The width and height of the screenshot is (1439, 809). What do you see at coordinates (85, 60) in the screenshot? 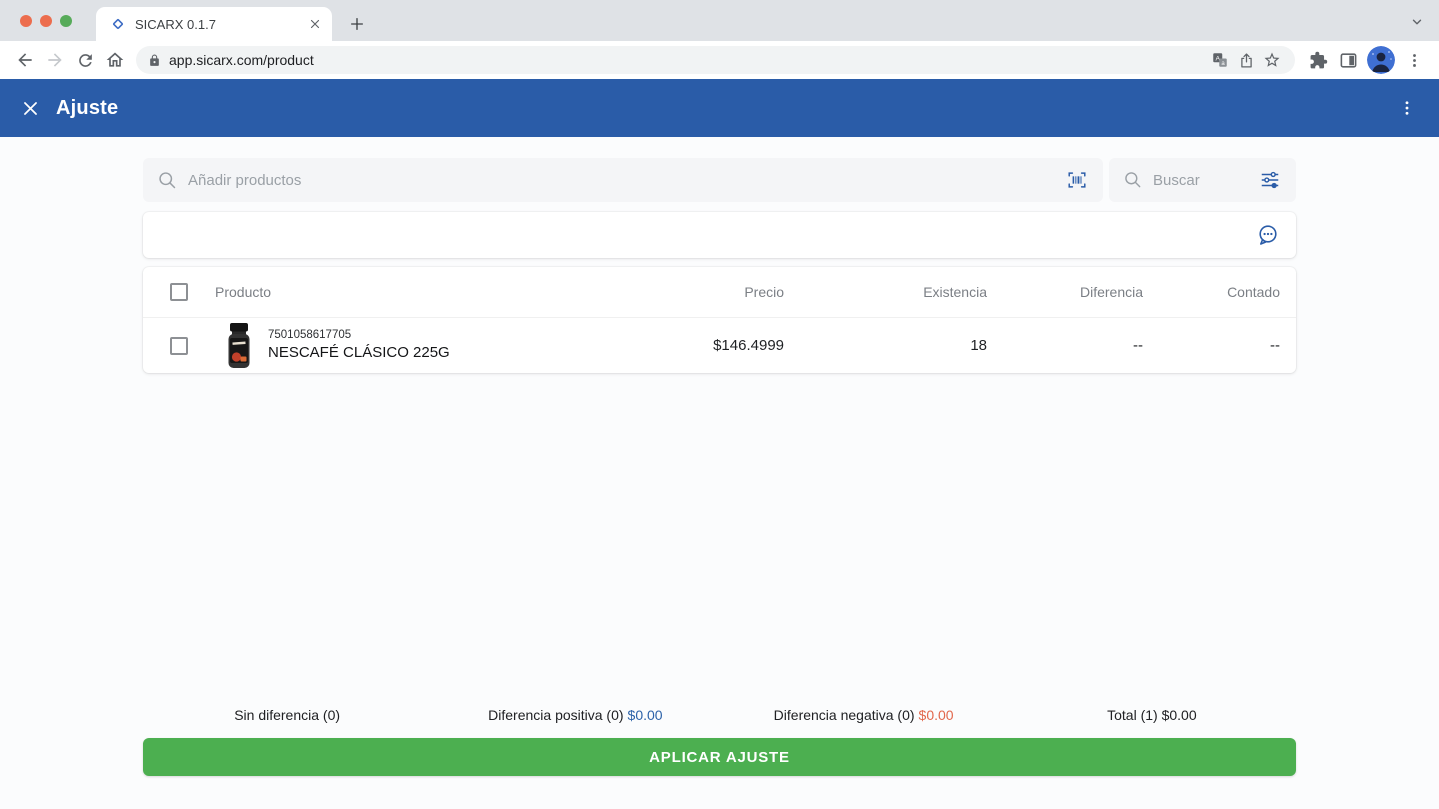
I see `reload-icon` at bounding box center [85, 60].